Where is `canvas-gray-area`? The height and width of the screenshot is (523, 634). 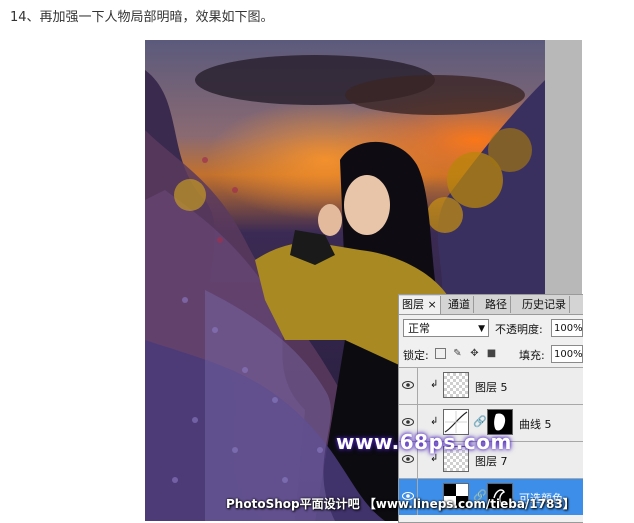 canvas-gray-area is located at coordinates (563, 167).